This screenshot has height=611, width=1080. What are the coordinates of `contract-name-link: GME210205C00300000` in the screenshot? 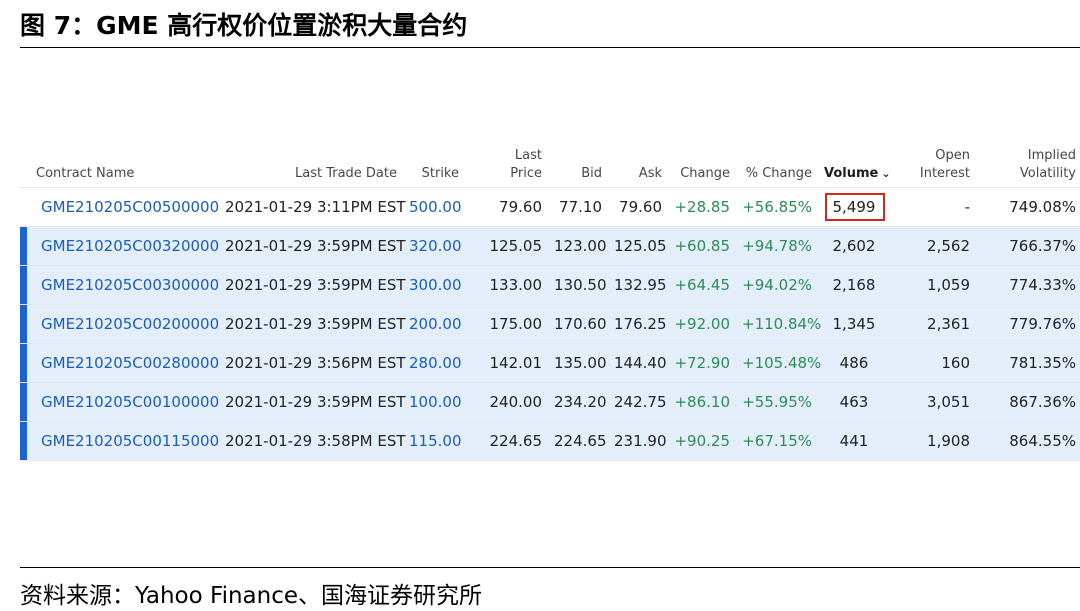 It's located at (119, 285).